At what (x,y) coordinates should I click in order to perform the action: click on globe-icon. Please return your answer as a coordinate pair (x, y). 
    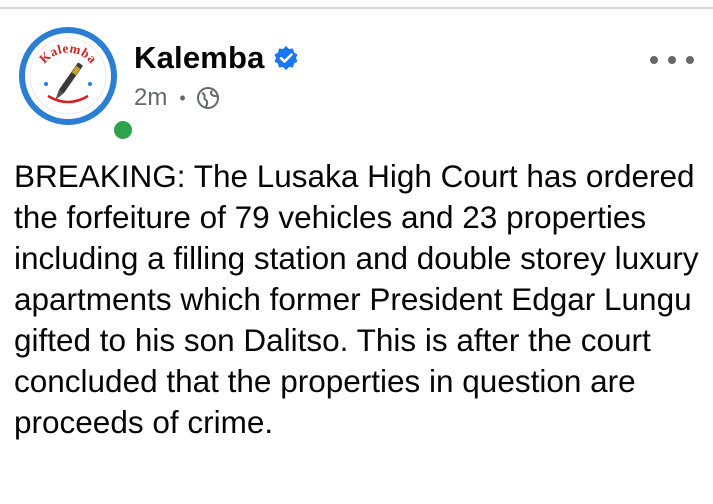
    Looking at the image, I should click on (208, 98).